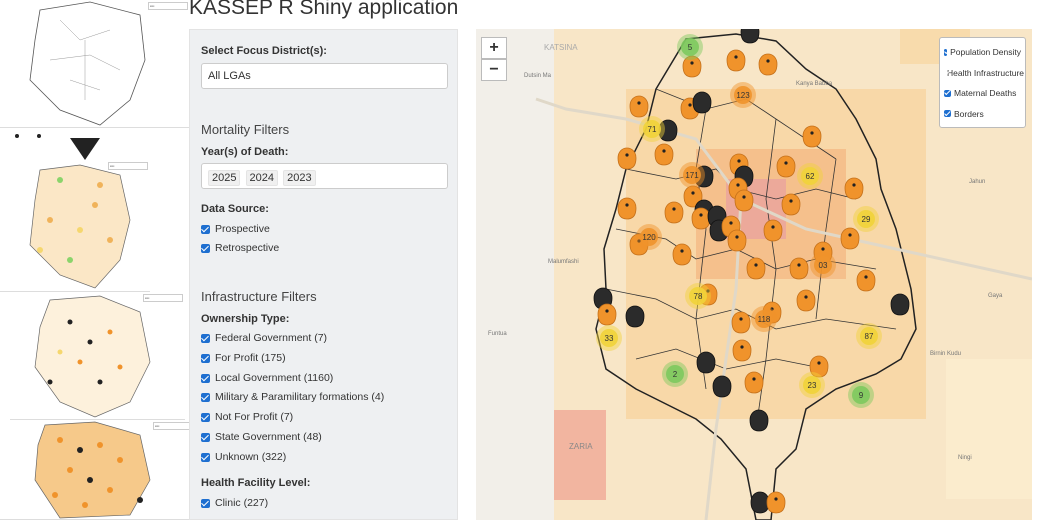 The height and width of the screenshot is (520, 1039). What do you see at coordinates (92, 470) in the screenshot?
I see `thumb-map-deaths` at bounding box center [92, 470].